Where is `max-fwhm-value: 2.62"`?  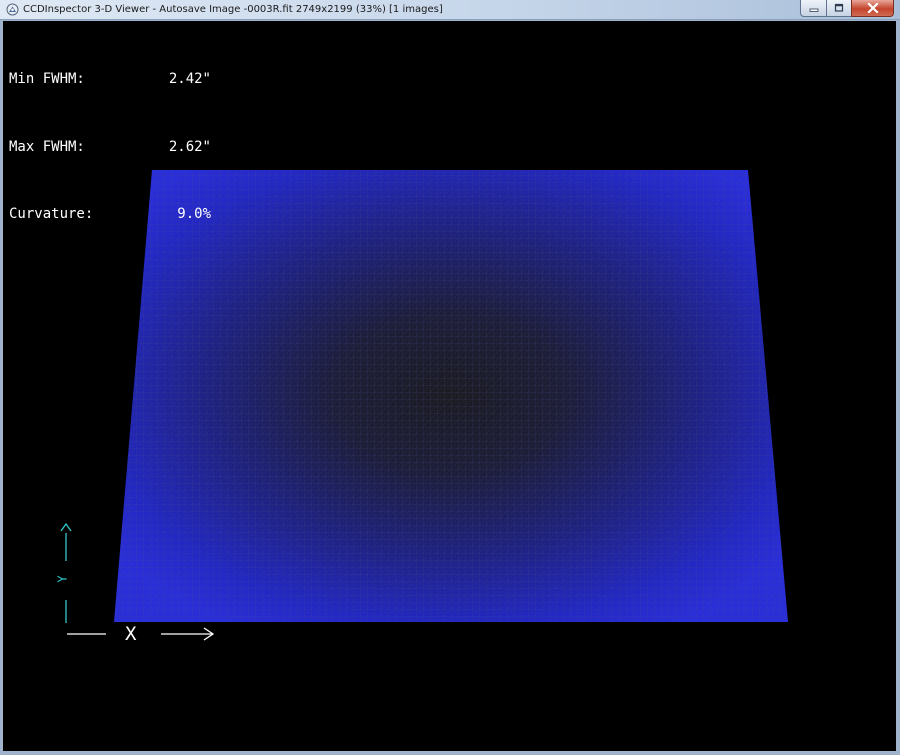 max-fwhm-value: 2.62" is located at coordinates (189, 146).